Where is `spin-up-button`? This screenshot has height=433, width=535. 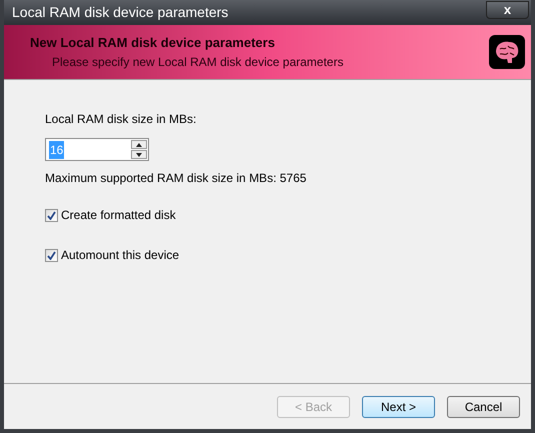 spin-up-button is located at coordinates (139, 144).